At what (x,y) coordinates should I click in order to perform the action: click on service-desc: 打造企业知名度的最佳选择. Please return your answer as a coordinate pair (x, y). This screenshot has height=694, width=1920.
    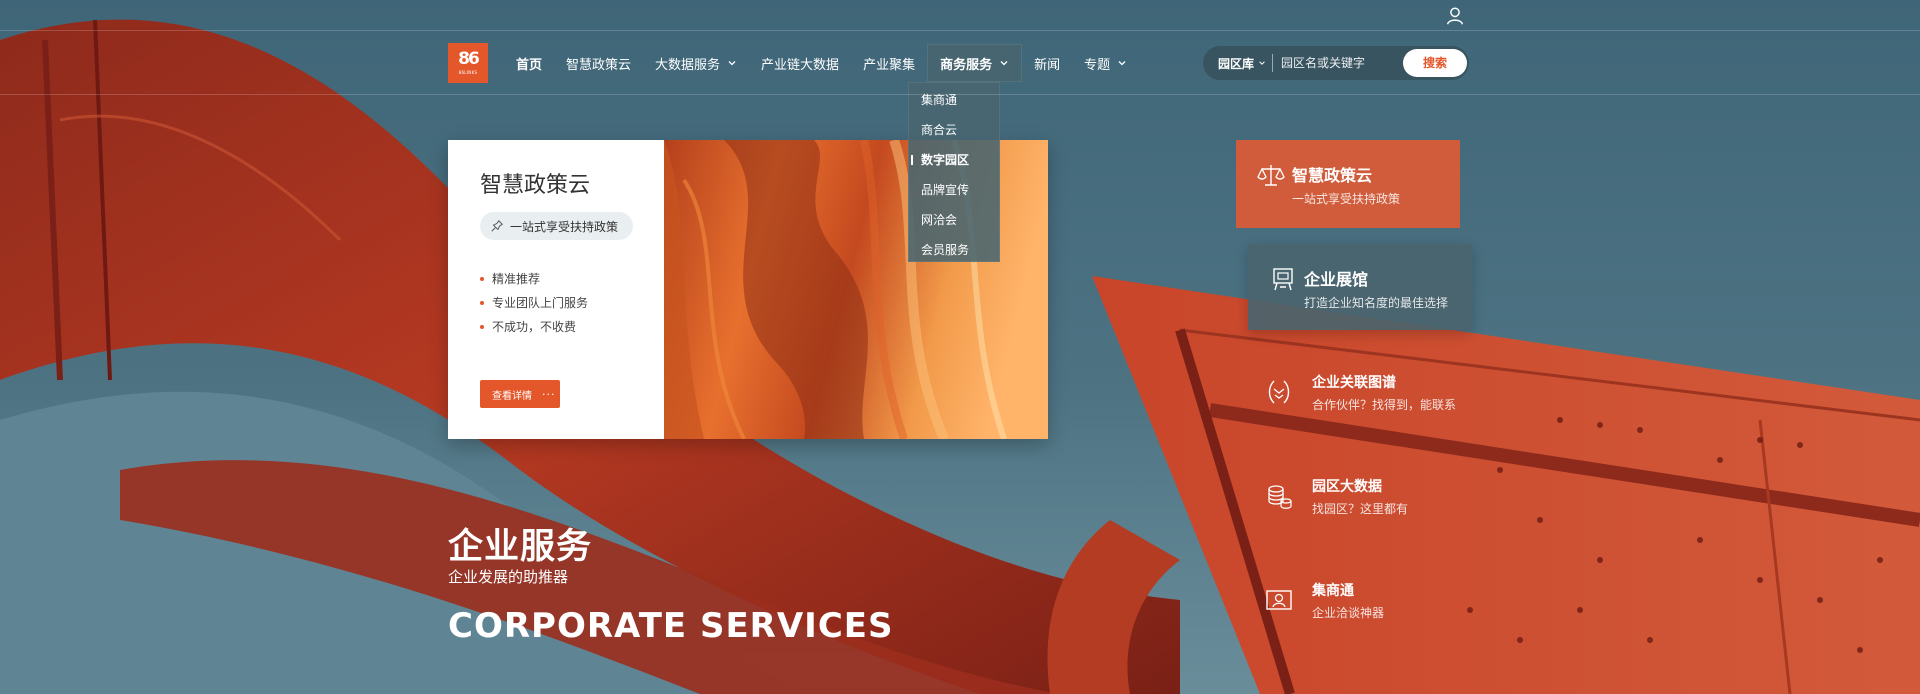
    Looking at the image, I should click on (1376, 303).